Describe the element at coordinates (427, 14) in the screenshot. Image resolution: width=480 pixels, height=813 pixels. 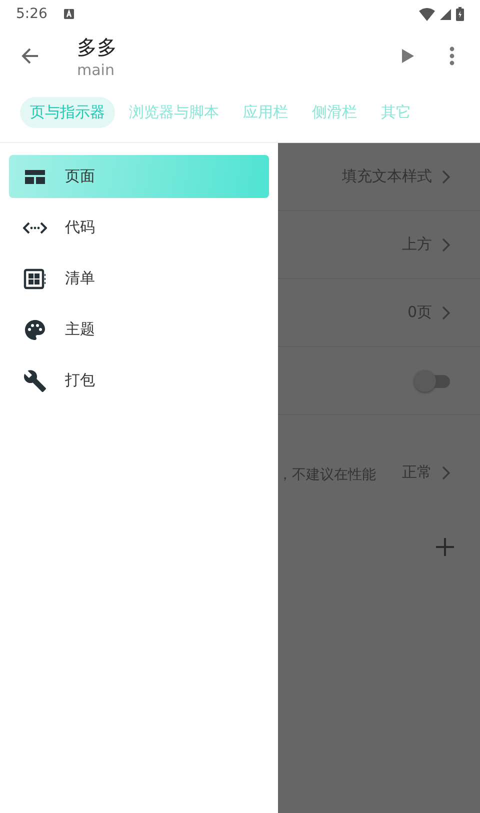
I see `wifi-icon` at that location.